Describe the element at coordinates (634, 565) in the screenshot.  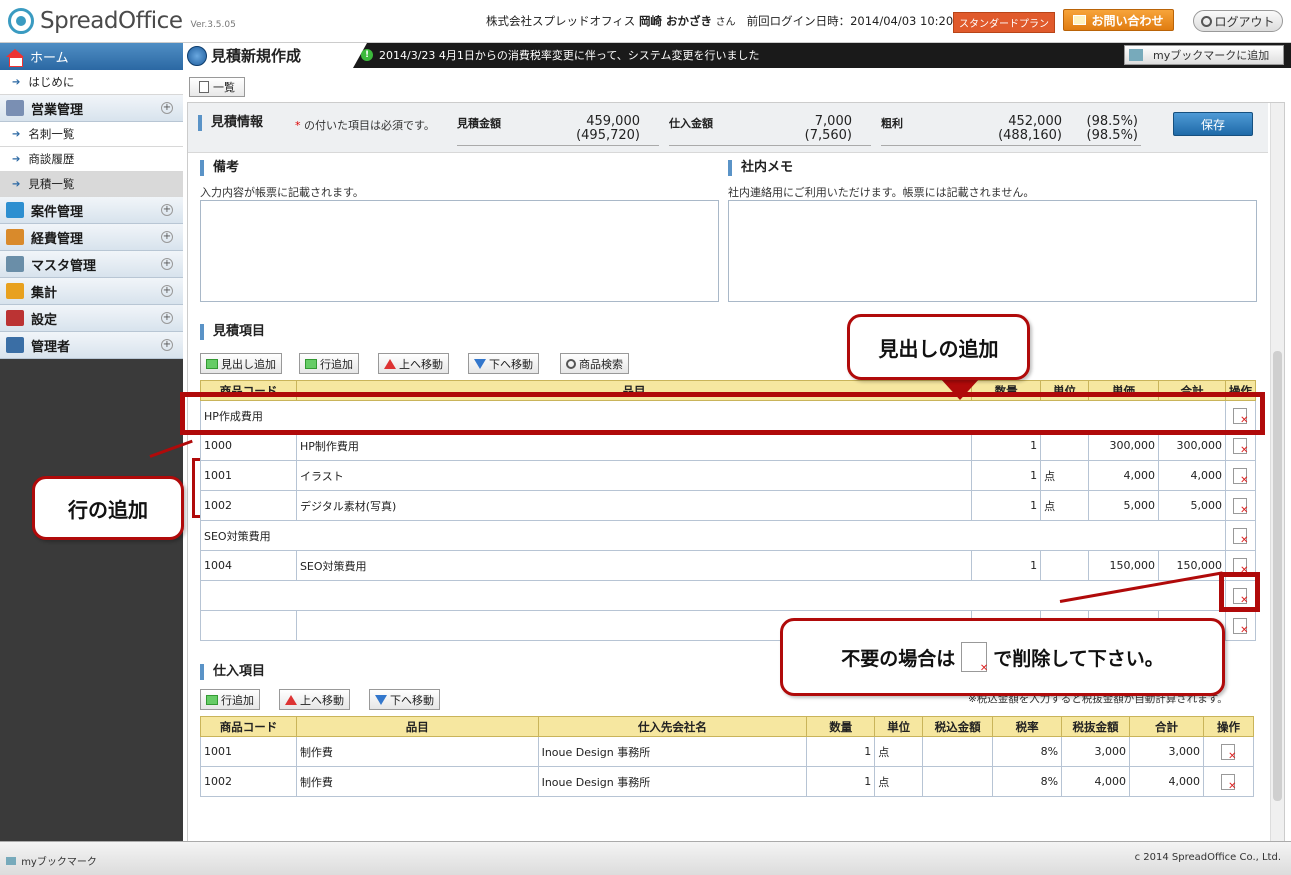
I see `item-cell: SEO対策費用` at that location.